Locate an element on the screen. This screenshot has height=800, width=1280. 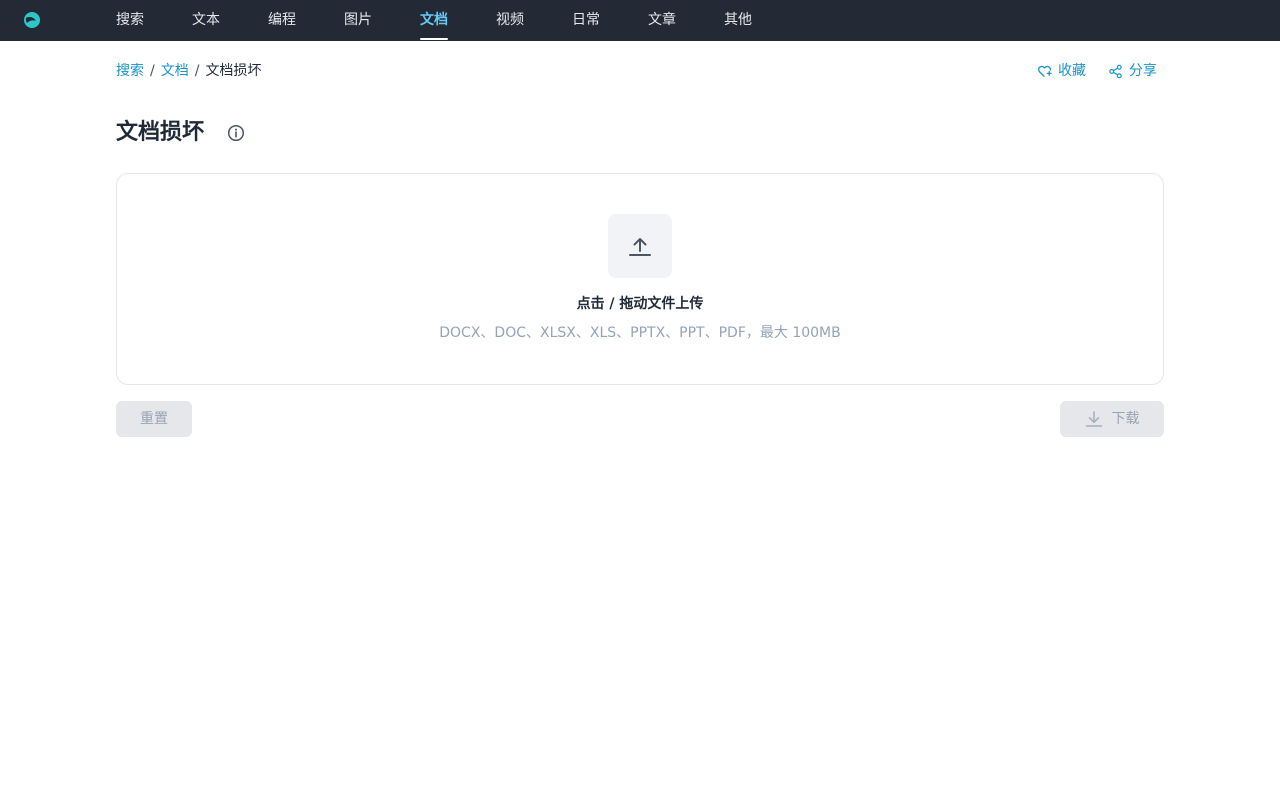
reset-label: 重置 is located at coordinates (154, 419).